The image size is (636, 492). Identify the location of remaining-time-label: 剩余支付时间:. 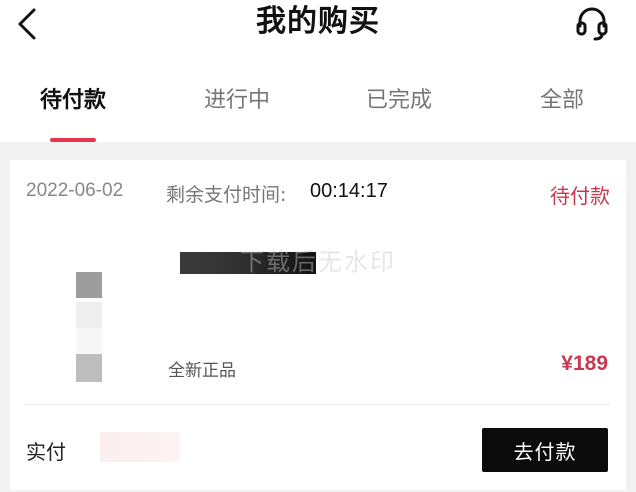
(226, 195).